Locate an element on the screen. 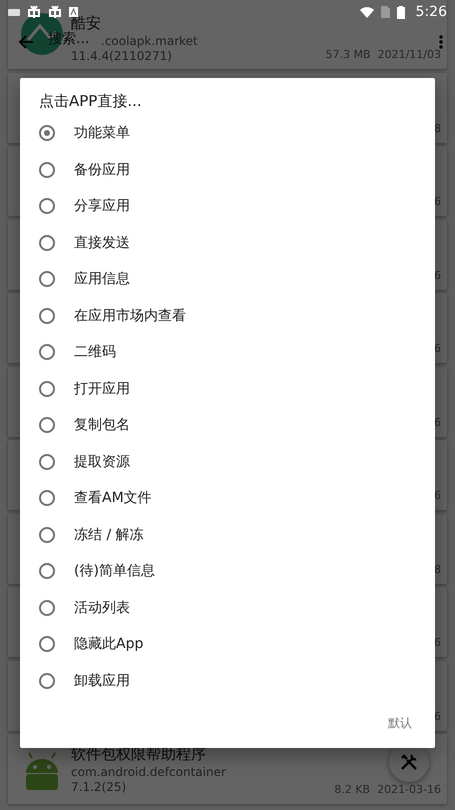 The height and width of the screenshot is (810, 455). option-item: 直接发送 is located at coordinates (227, 242).